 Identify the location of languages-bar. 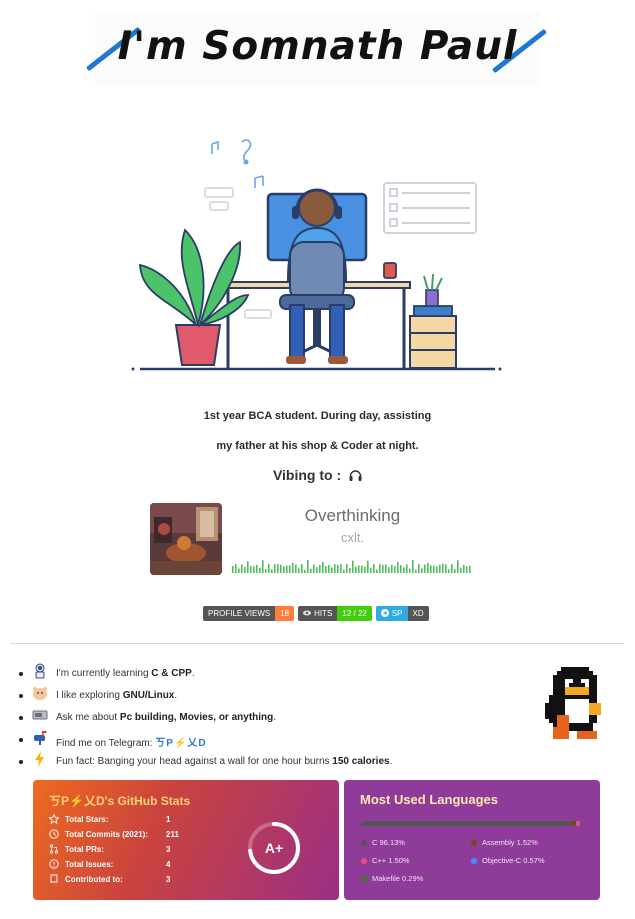
(471, 823).